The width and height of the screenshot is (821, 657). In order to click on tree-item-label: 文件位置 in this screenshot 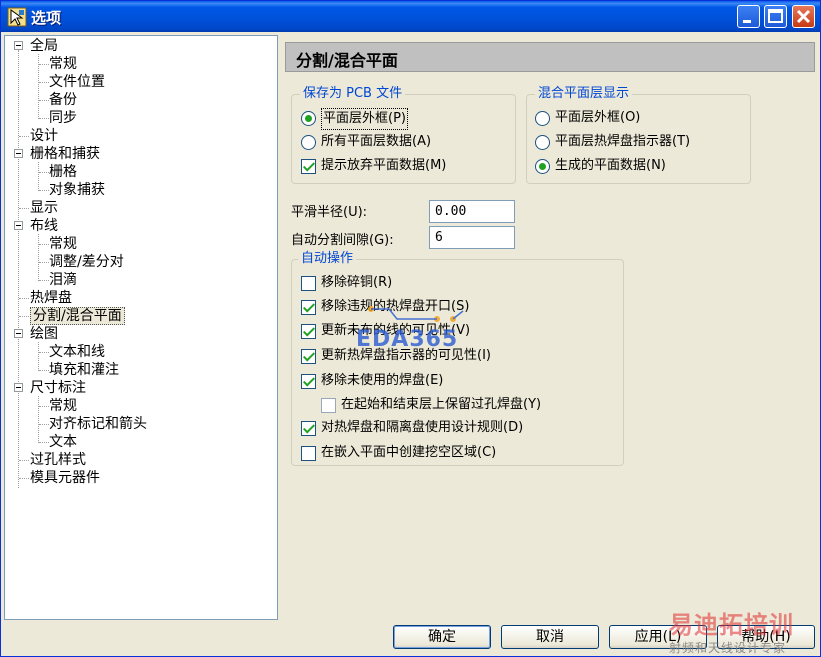, I will do `click(77, 82)`.